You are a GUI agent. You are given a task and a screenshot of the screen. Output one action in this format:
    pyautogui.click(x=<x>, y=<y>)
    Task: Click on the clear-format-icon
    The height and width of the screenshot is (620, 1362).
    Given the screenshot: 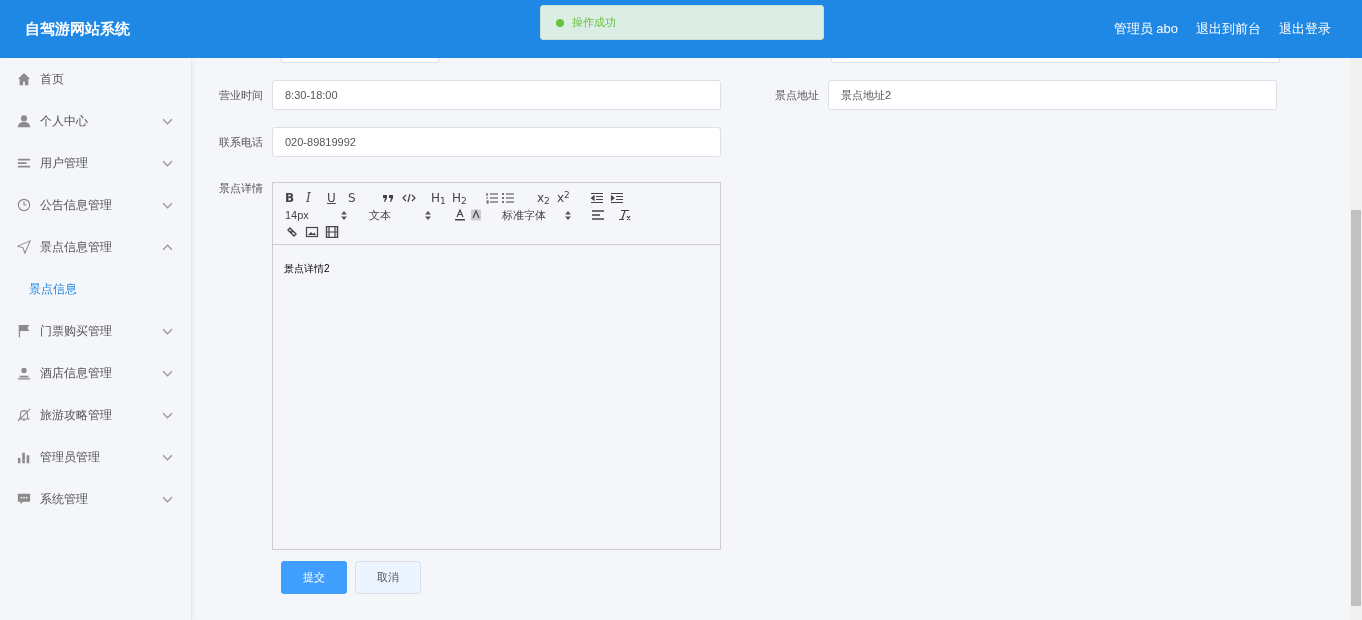 What is the action you would take?
    pyautogui.click(x=624, y=215)
    